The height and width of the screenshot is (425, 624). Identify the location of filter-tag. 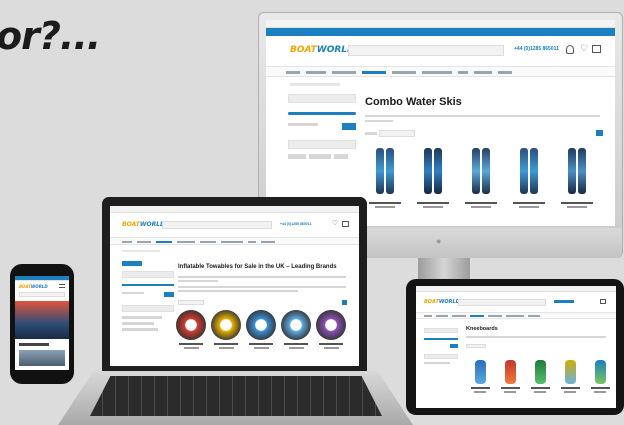
(132, 263).